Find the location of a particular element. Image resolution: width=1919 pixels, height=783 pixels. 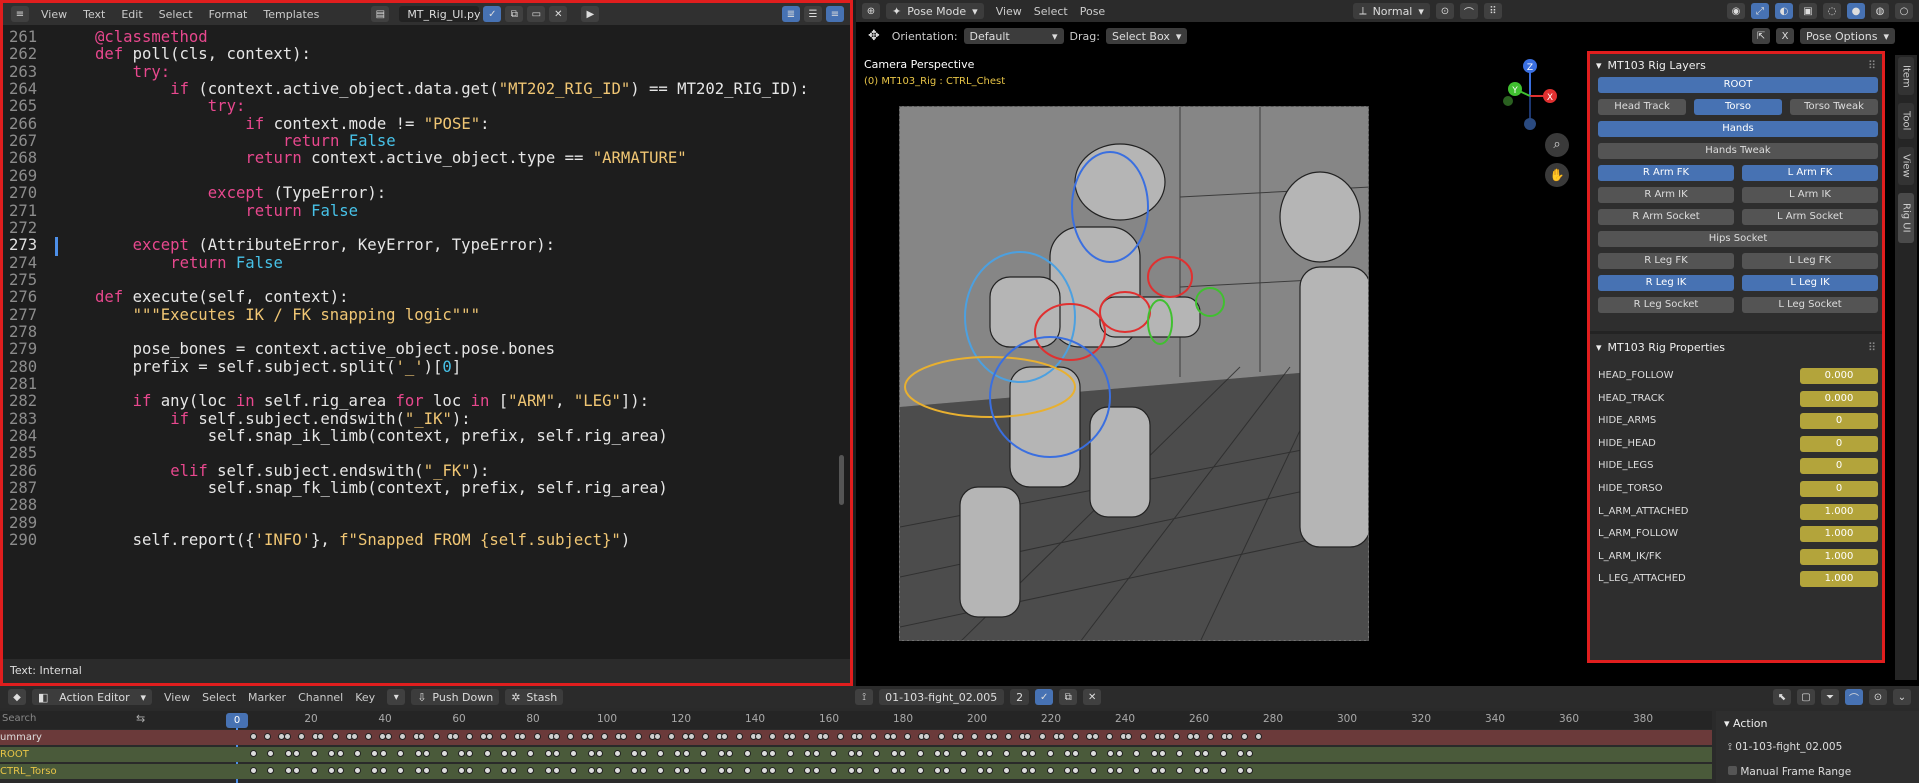

editor-menu-format: Format is located at coordinates (228, 14).